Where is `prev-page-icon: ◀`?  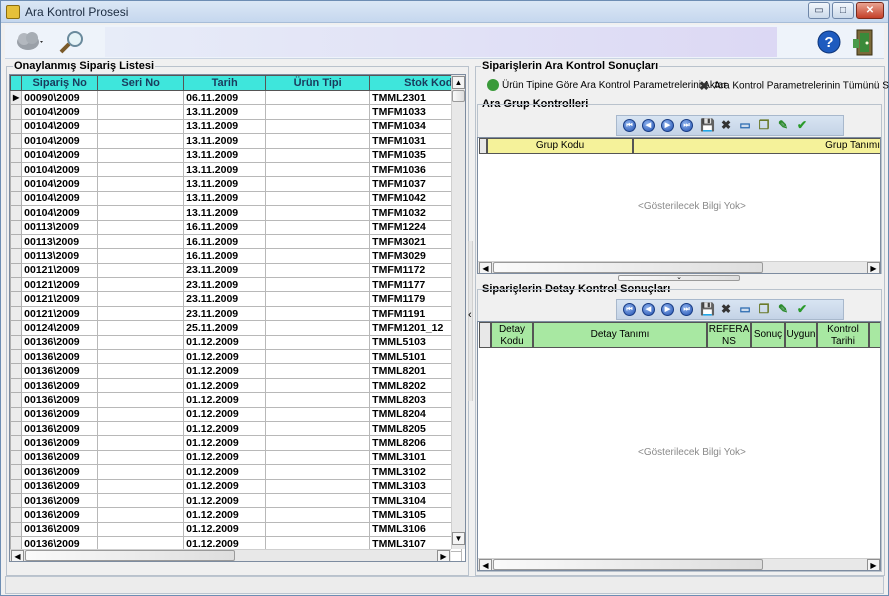
prev-page-icon: ◀ is located at coordinates (648, 309).